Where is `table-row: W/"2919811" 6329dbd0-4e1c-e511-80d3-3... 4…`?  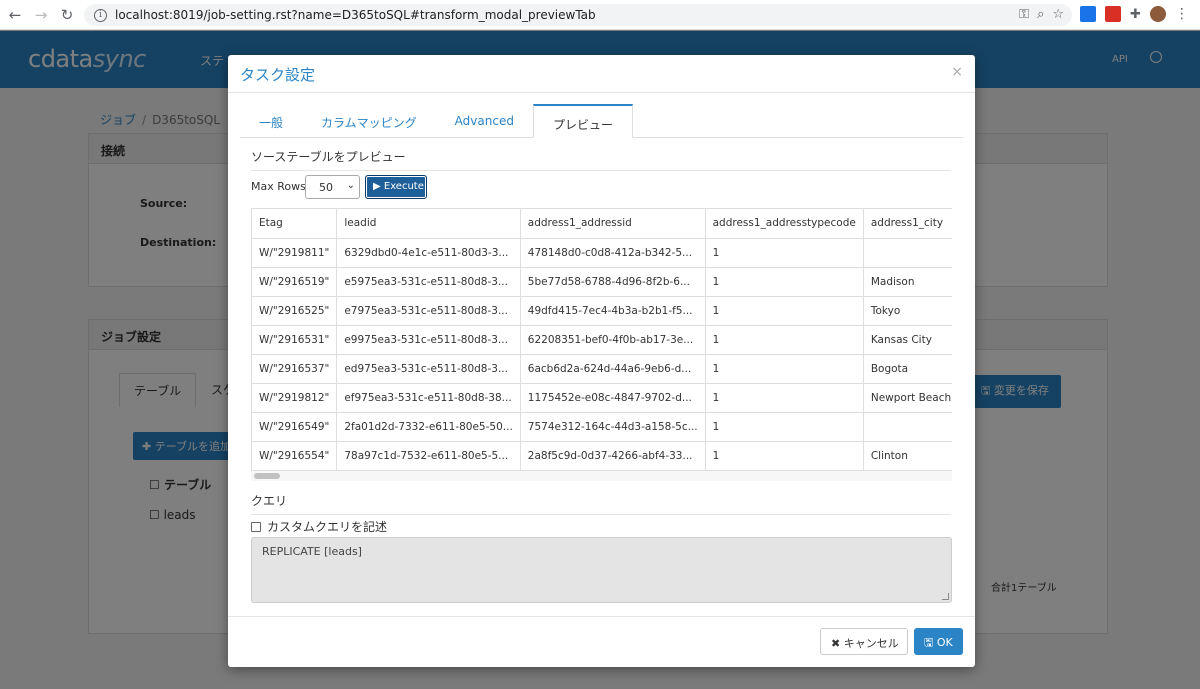
table-row: W/"2919811" 6329dbd0-4e1c-e511-80d3-3... 4… is located at coordinates (602, 253).